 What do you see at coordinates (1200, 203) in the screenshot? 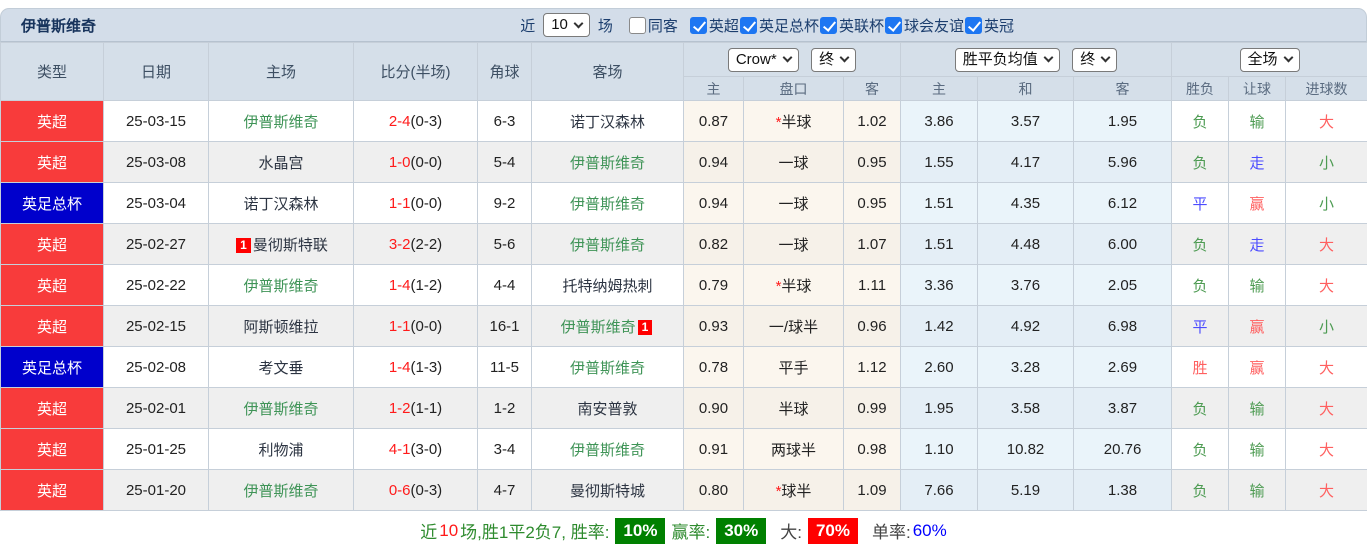
I see `wdl-result: 平` at bounding box center [1200, 203].